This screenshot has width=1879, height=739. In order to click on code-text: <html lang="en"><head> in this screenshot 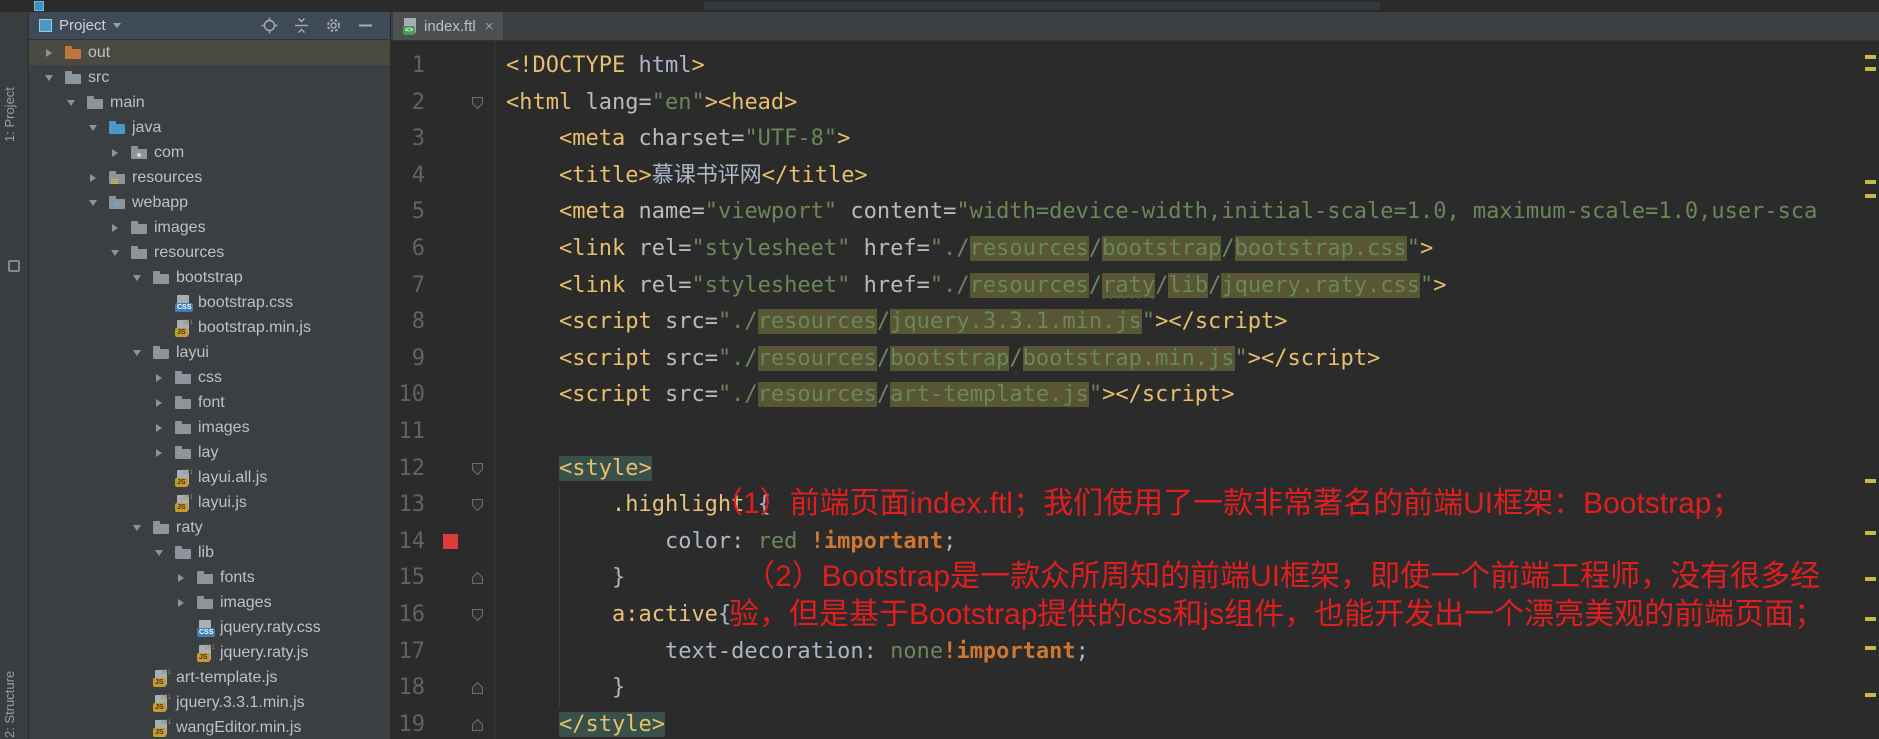, I will do `click(652, 102)`.